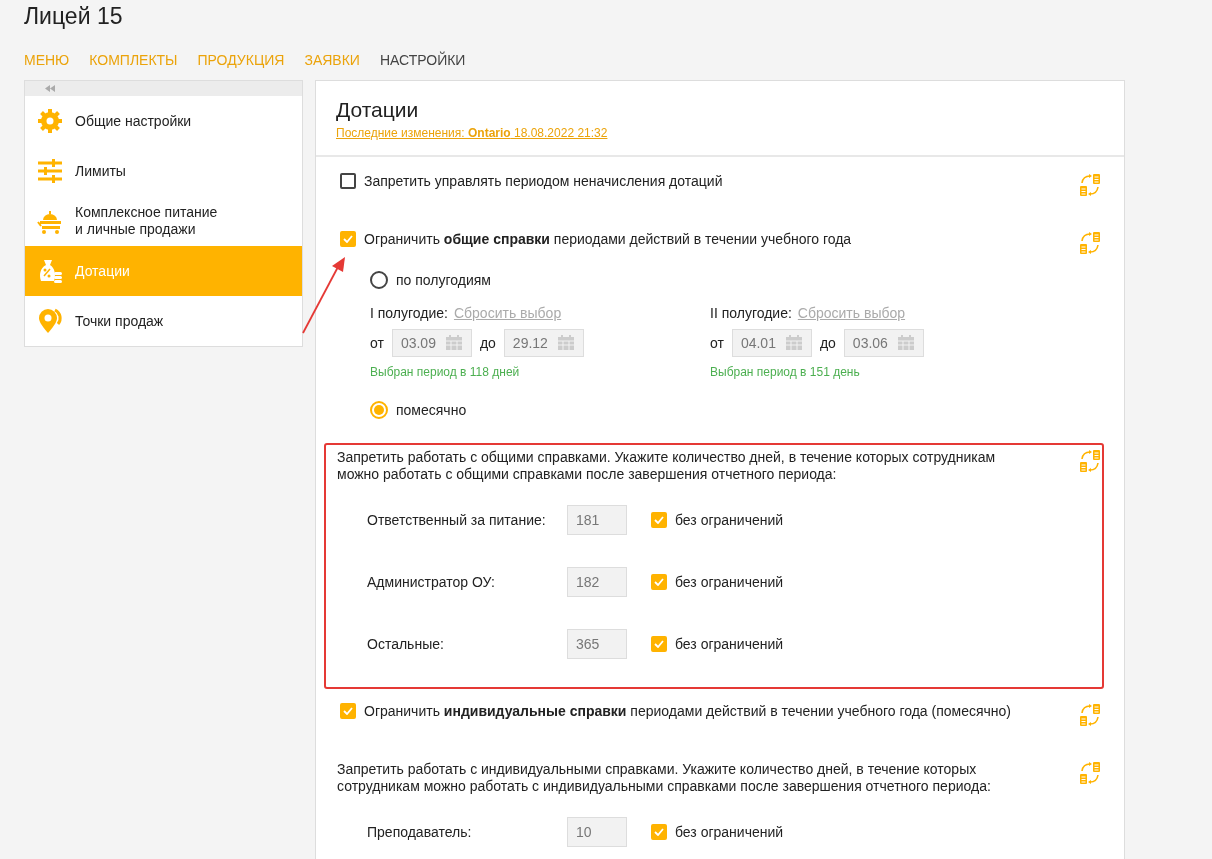  Describe the element at coordinates (406, 644) in the screenshot. I see `role-label: Остальные:` at that location.